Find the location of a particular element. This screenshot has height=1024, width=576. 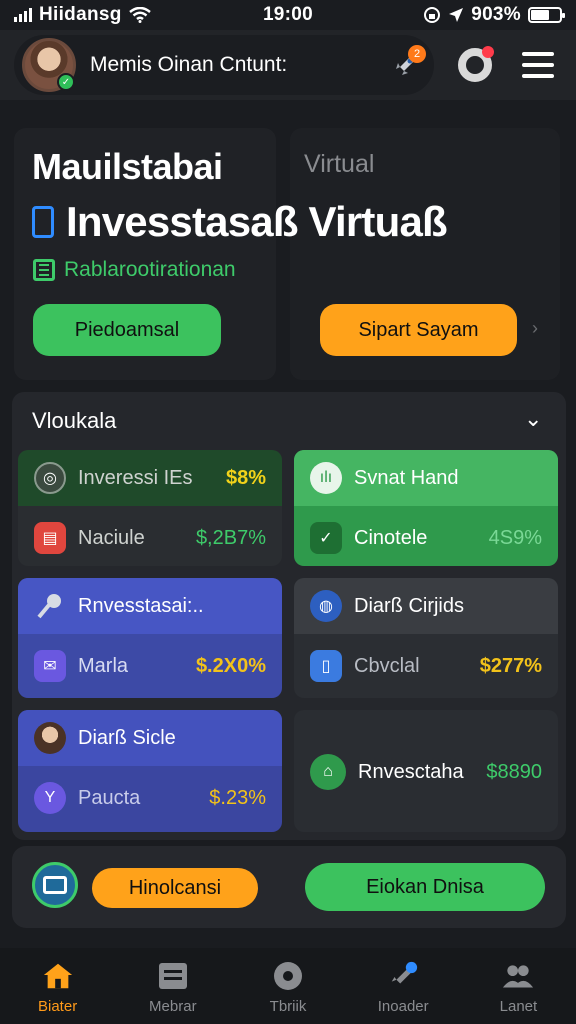

notification-badge: 2 is located at coordinates (417, 54).